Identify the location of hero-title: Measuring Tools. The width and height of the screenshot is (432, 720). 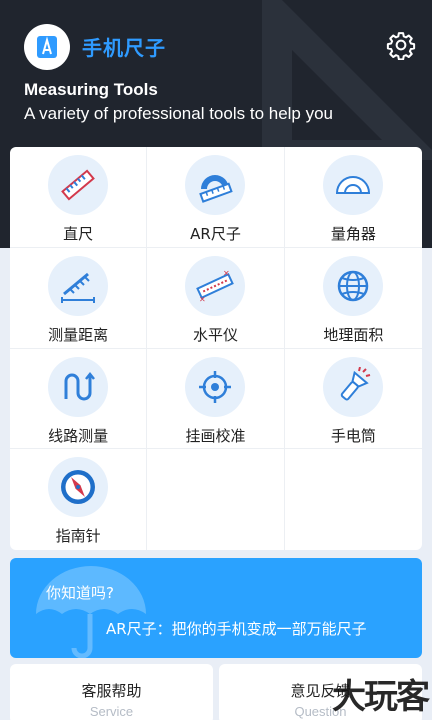
(91, 89).